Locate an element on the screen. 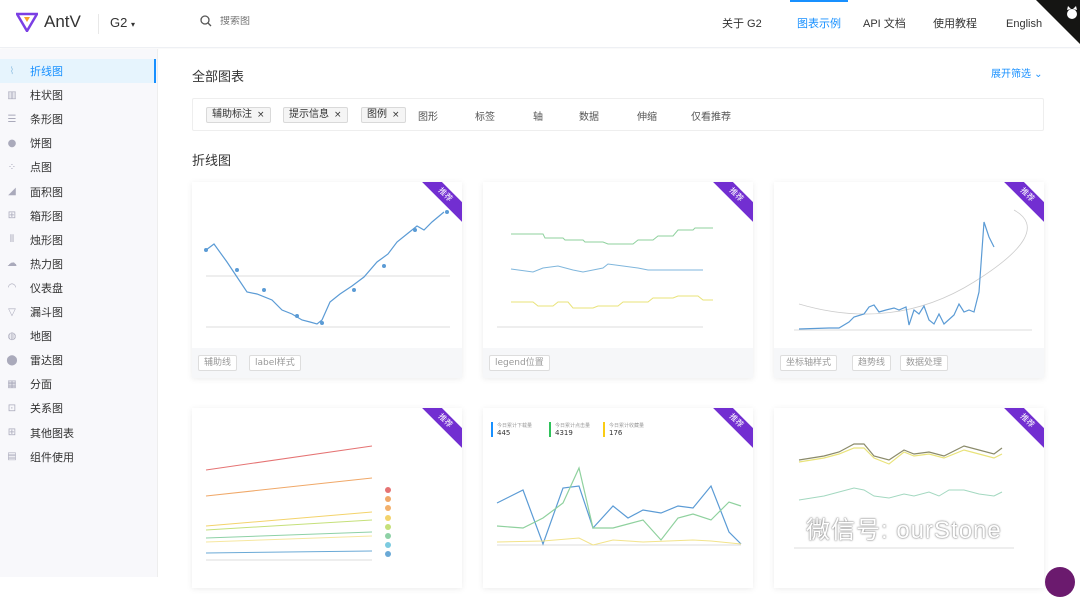  card-tag: 坐标轴样式 is located at coordinates (809, 363).